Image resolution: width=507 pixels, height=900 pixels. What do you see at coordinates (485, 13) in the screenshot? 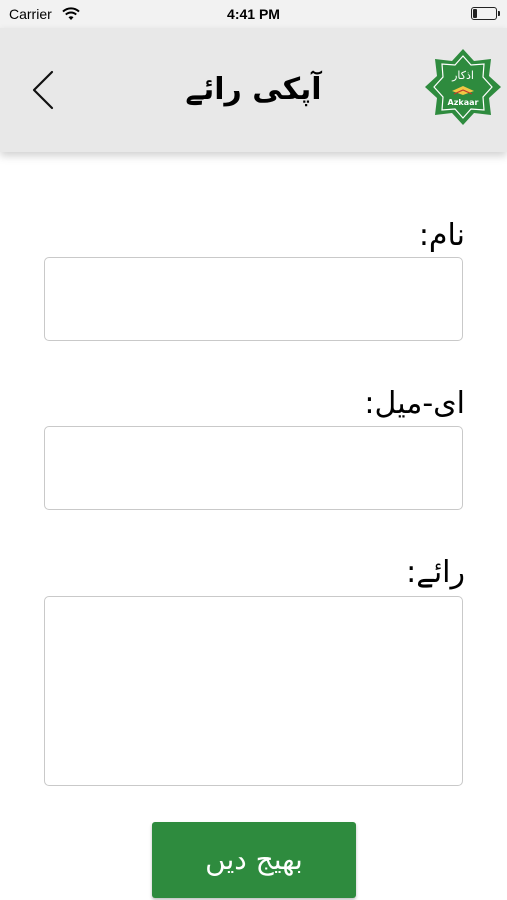
I see `battery-icon` at bounding box center [485, 13].